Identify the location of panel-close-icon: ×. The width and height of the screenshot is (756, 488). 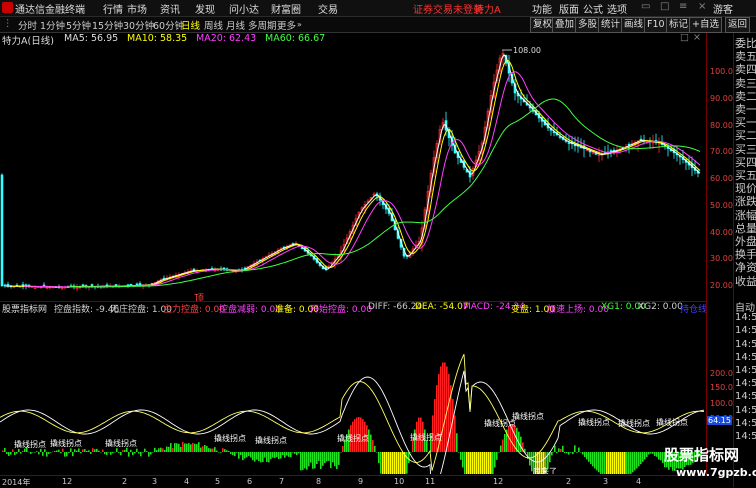
(697, 37).